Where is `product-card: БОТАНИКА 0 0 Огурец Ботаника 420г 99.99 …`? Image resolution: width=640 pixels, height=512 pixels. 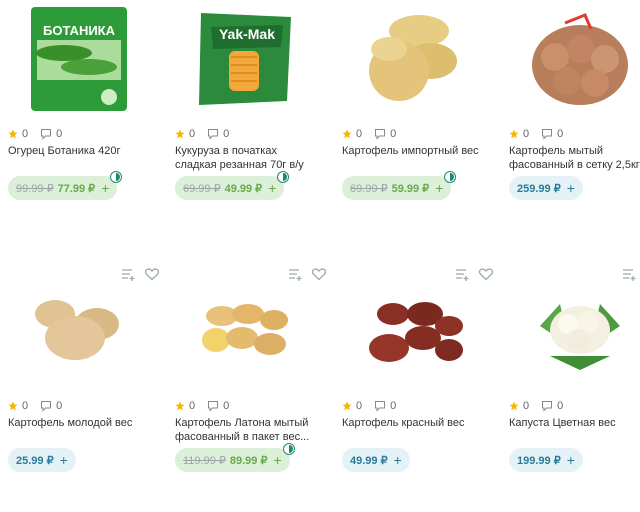
product-card: БОТАНИКА 0 0 Огурец Ботаника 420г 99.99 … is located at coordinates (80, 120).